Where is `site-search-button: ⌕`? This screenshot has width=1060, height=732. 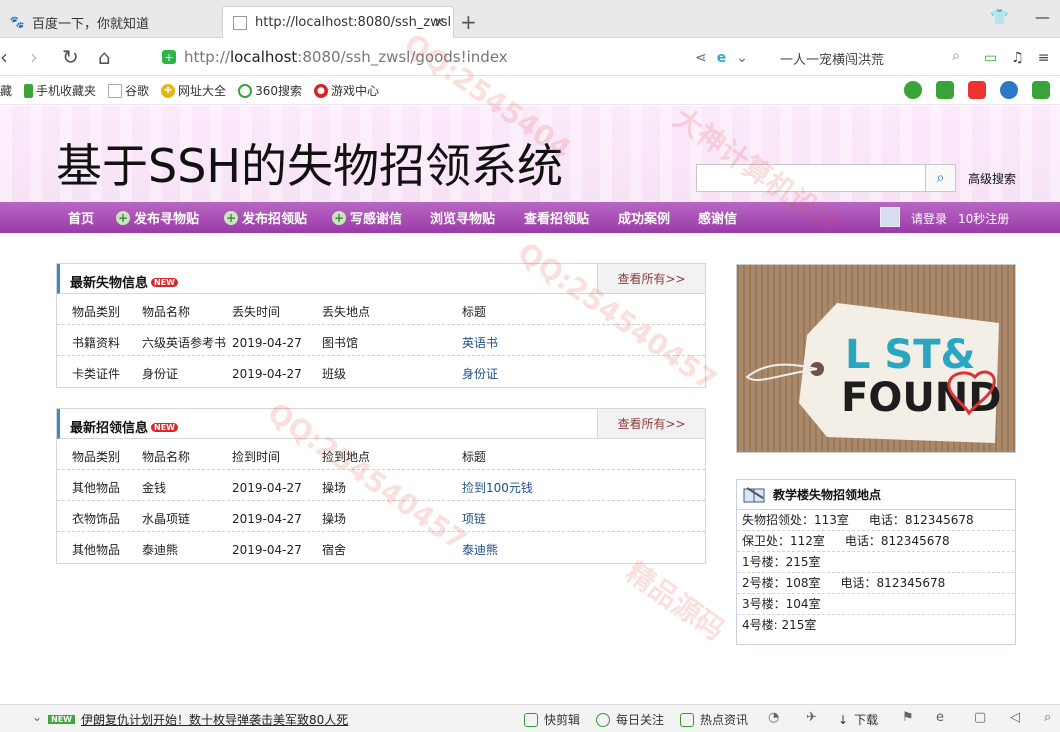 site-search-button: ⌕ is located at coordinates (941, 178).